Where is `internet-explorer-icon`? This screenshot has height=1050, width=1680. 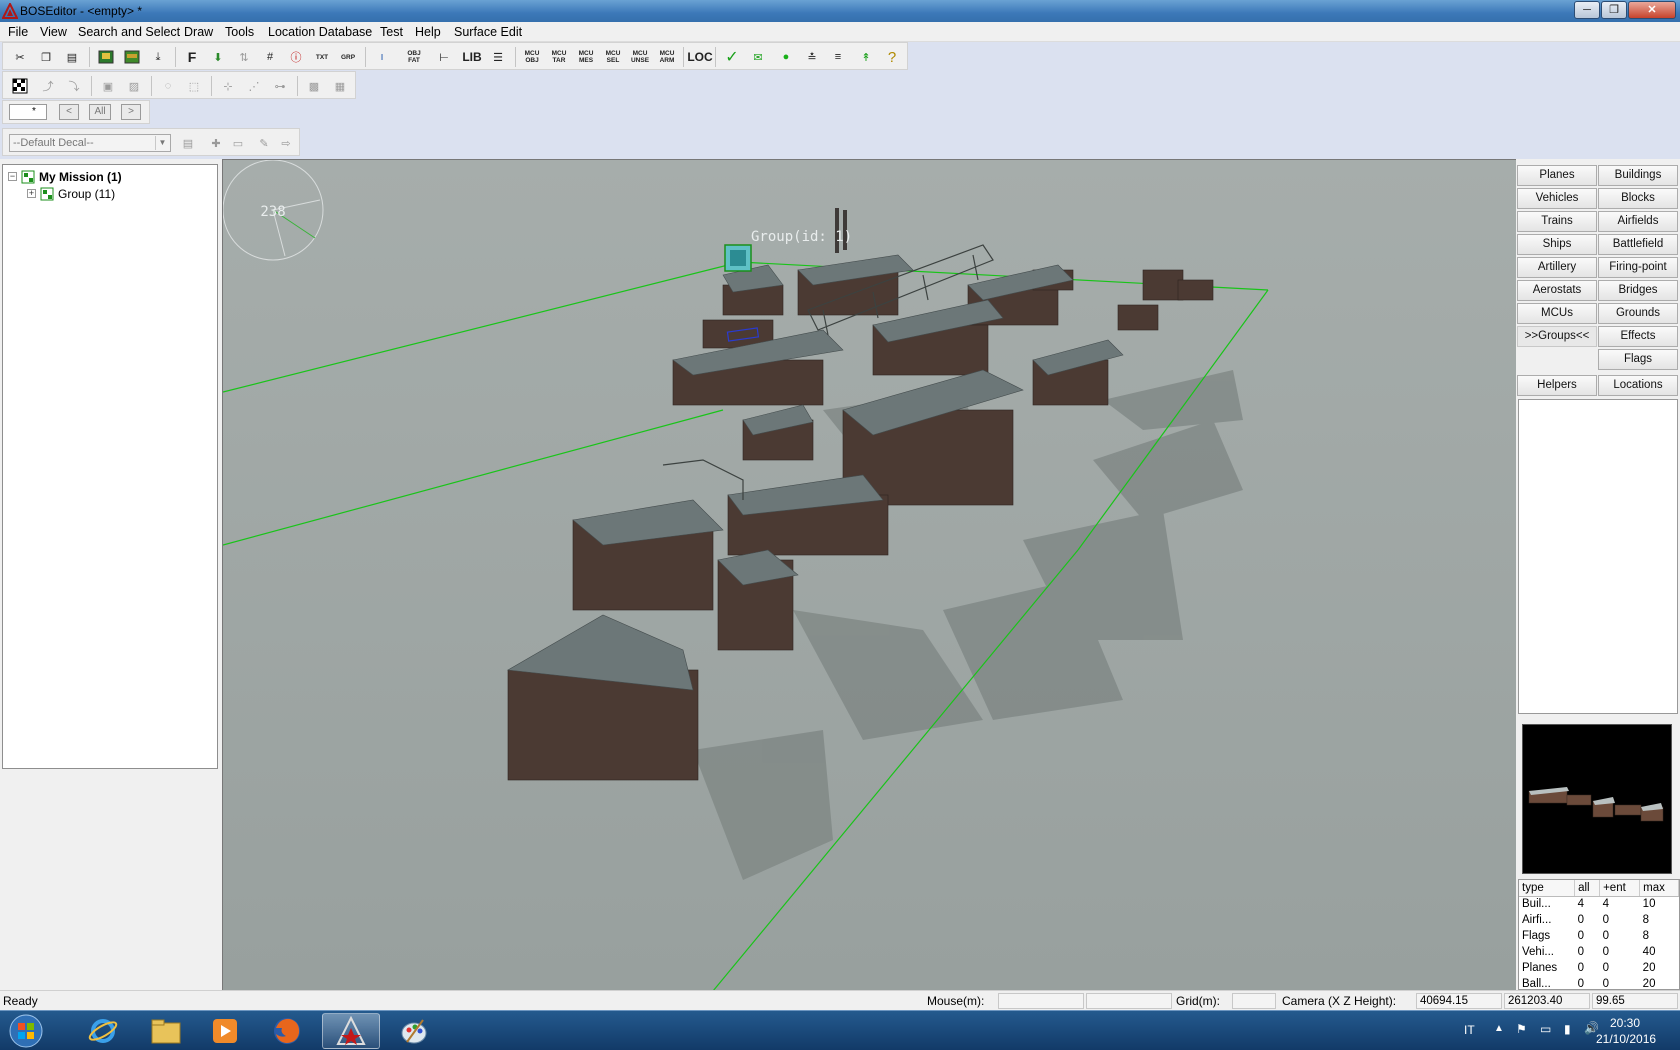 internet-explorer-icon is located at coordinates (103, 1031).